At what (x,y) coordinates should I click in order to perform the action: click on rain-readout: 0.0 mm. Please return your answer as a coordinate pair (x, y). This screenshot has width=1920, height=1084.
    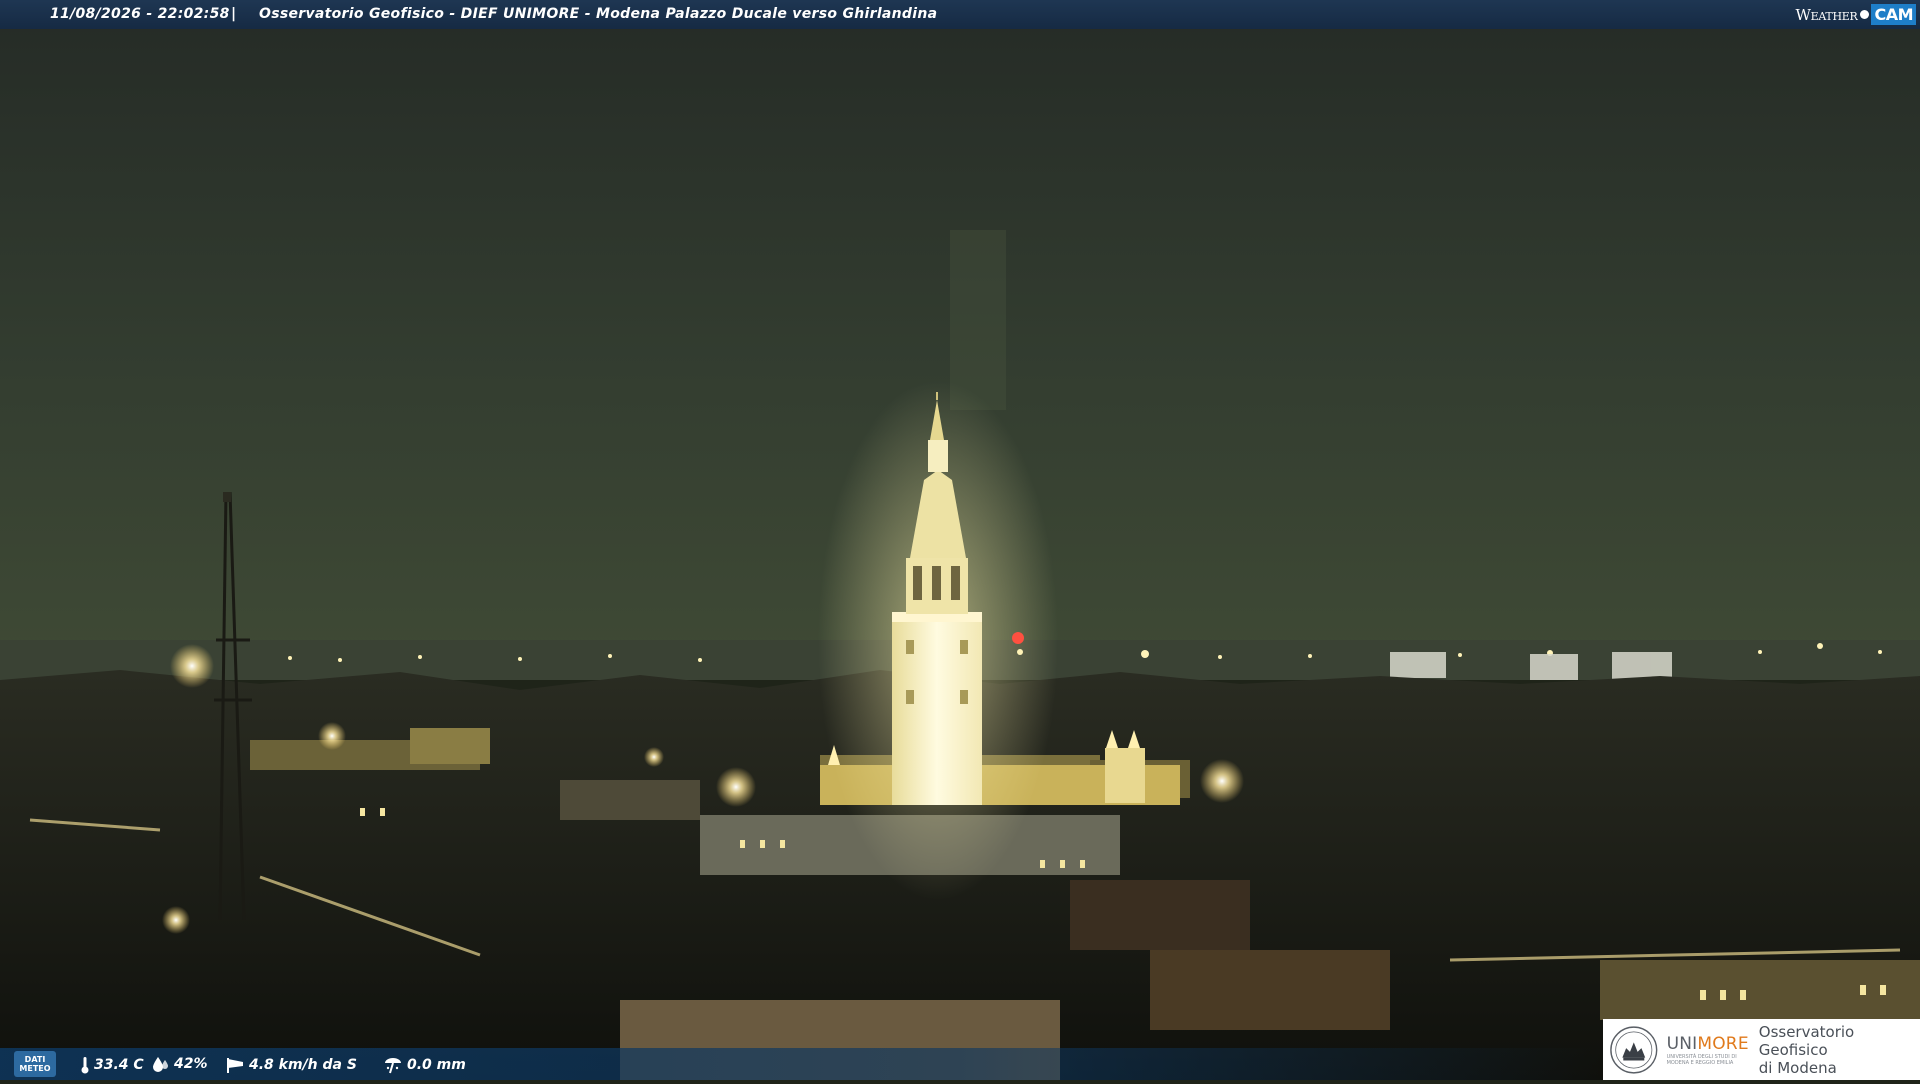
    Looking at the image, I should click on (424, 1065).